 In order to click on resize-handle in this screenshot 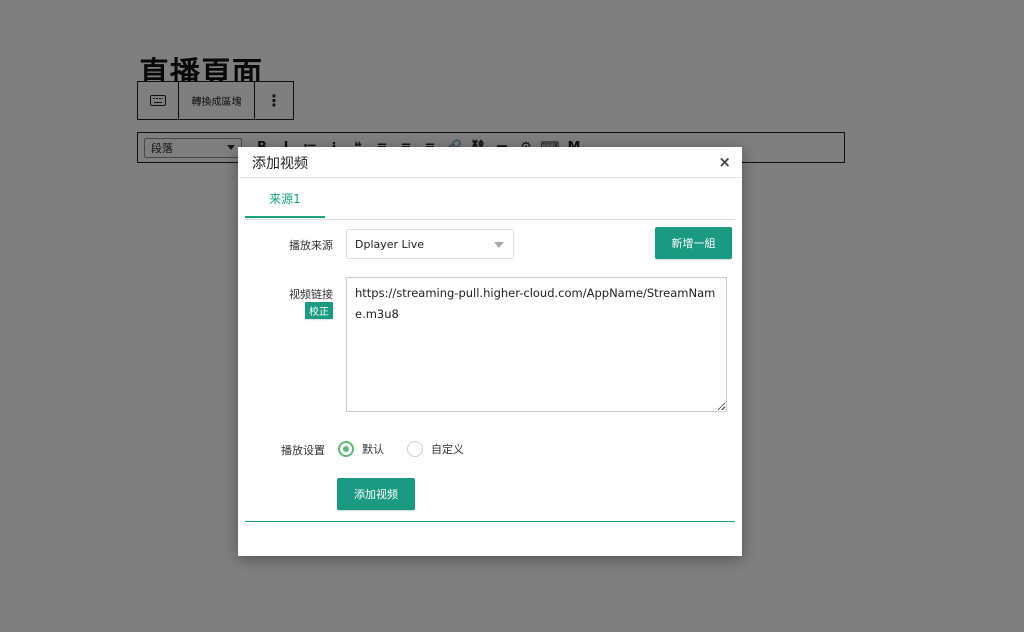, I will do `click(721, 406)`.